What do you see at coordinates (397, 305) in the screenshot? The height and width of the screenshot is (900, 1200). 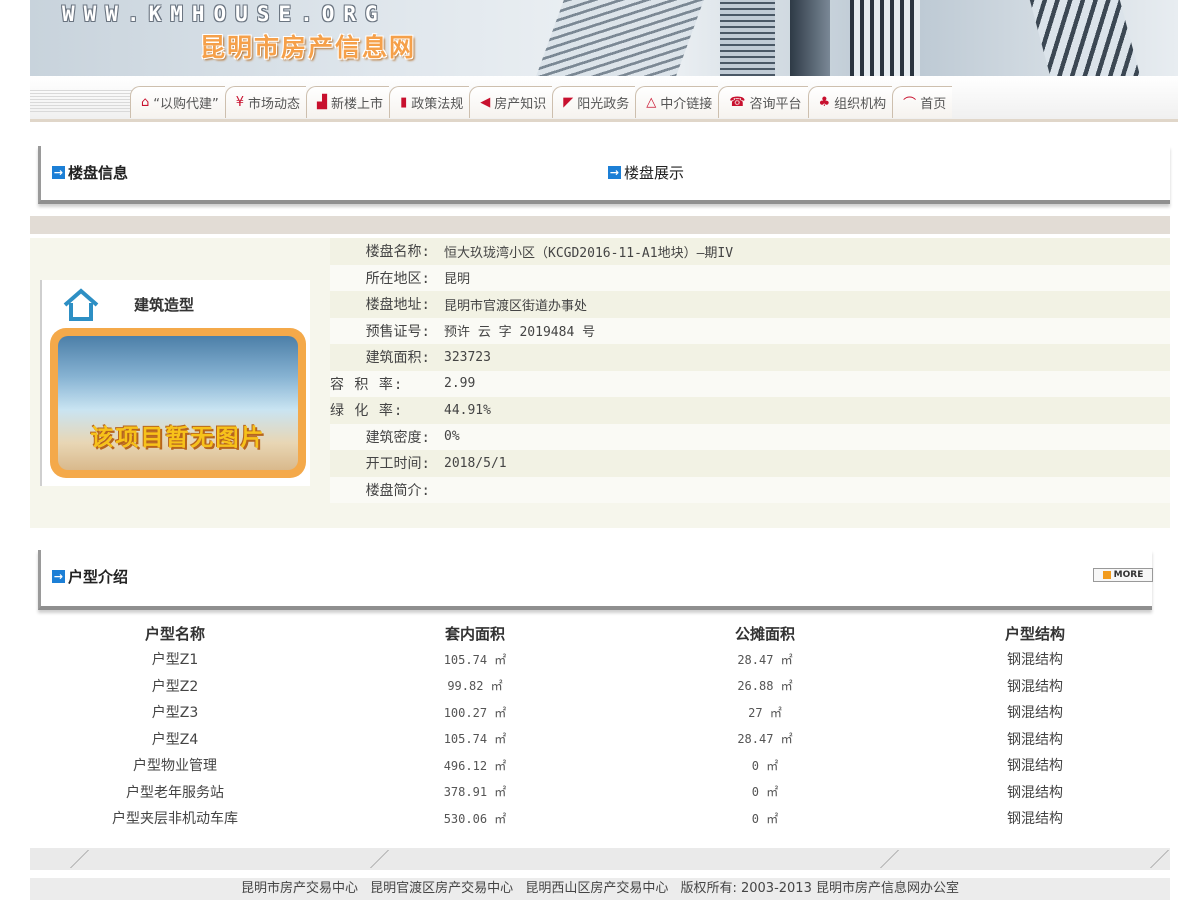 I see `detail-label: 楼盘地址:` at bounding box center [397, 305].